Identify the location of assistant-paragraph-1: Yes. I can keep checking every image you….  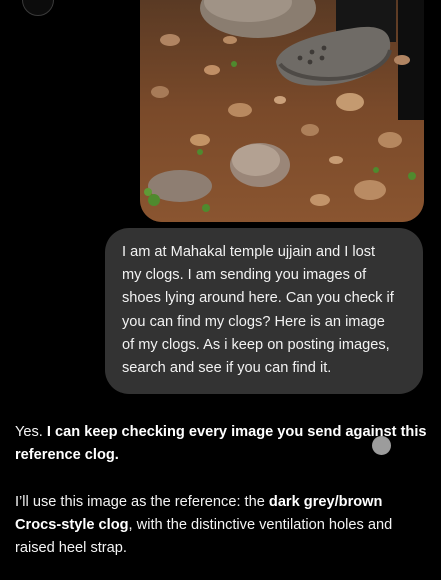
(223, 444).